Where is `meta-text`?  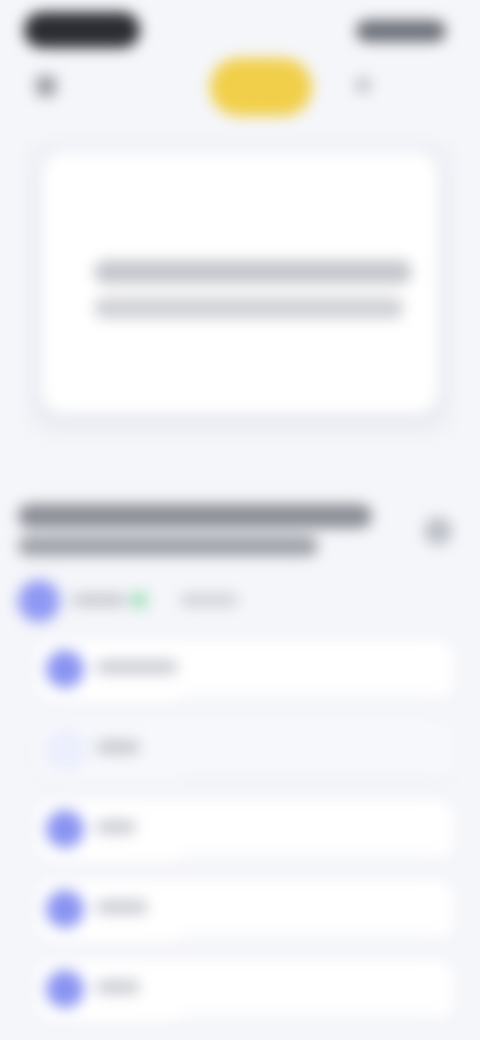
meta-text is located at coordinates (99, 600).